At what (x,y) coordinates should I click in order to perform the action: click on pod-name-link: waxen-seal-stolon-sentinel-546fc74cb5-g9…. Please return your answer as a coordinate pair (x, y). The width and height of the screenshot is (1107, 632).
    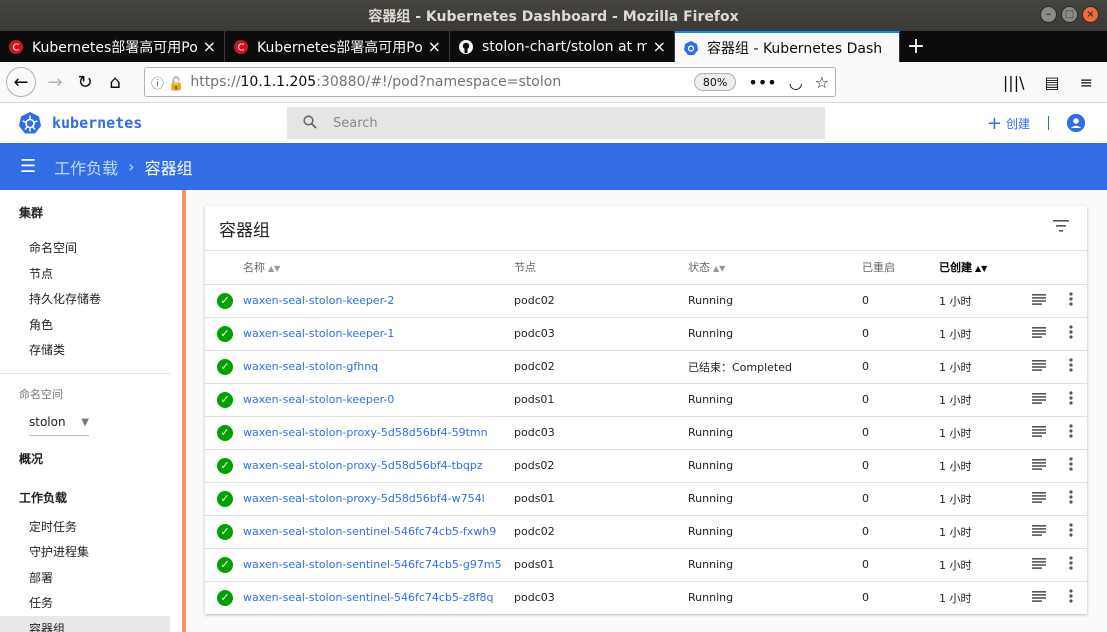
    Looking at the image, I should click on (372, 564).